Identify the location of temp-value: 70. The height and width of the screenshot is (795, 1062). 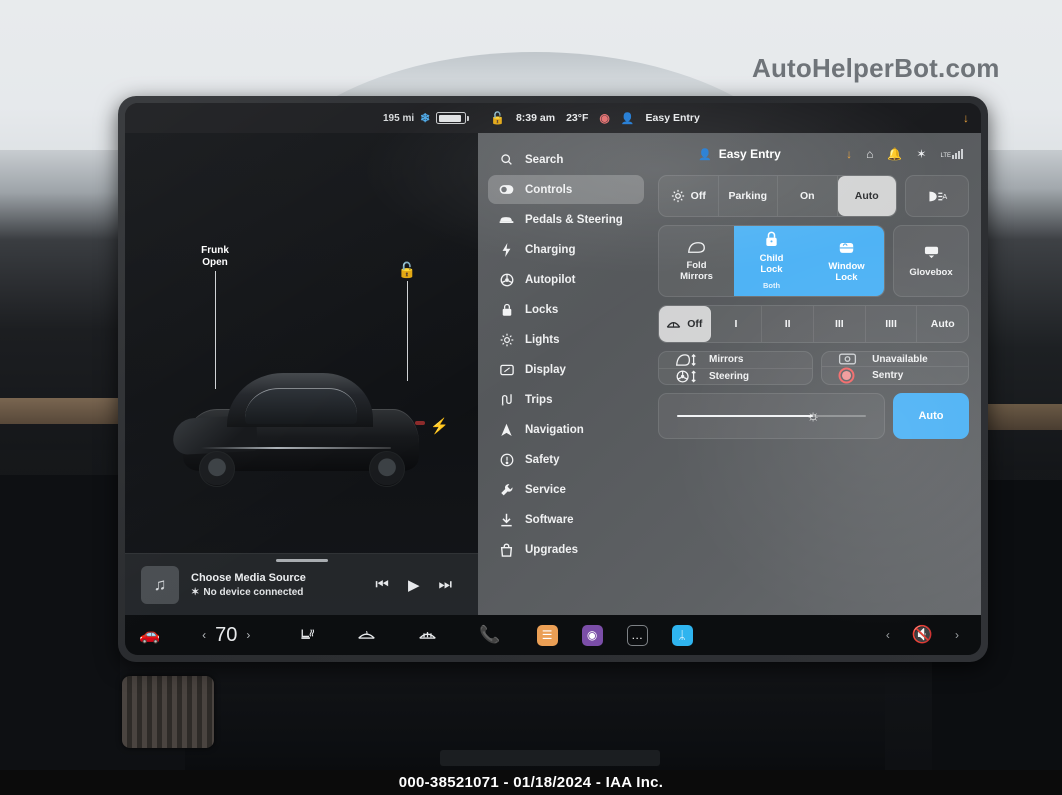
(226, 635).